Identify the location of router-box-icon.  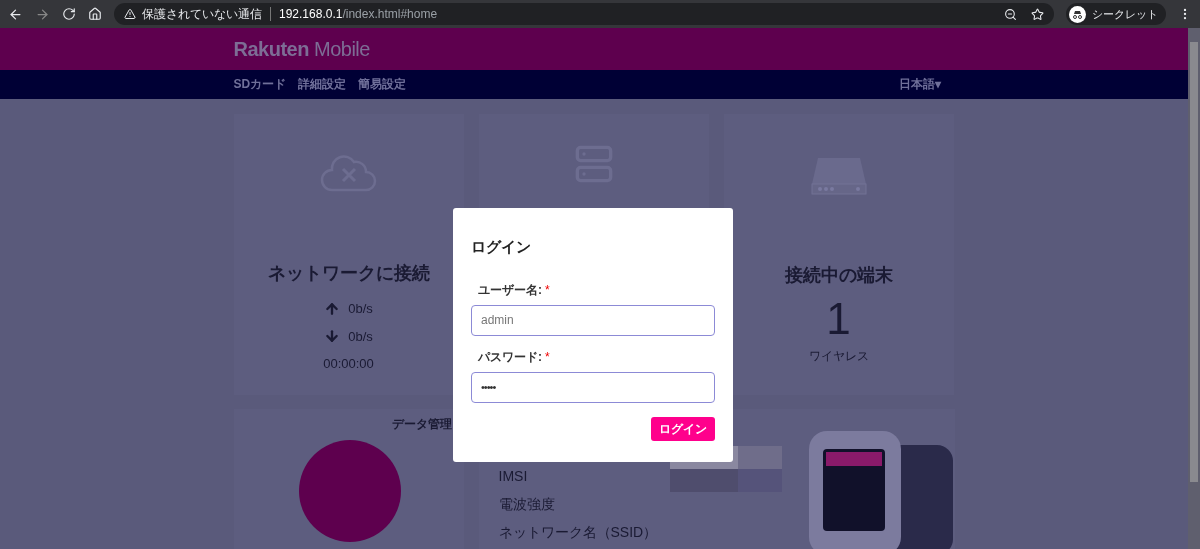
(838, 176).